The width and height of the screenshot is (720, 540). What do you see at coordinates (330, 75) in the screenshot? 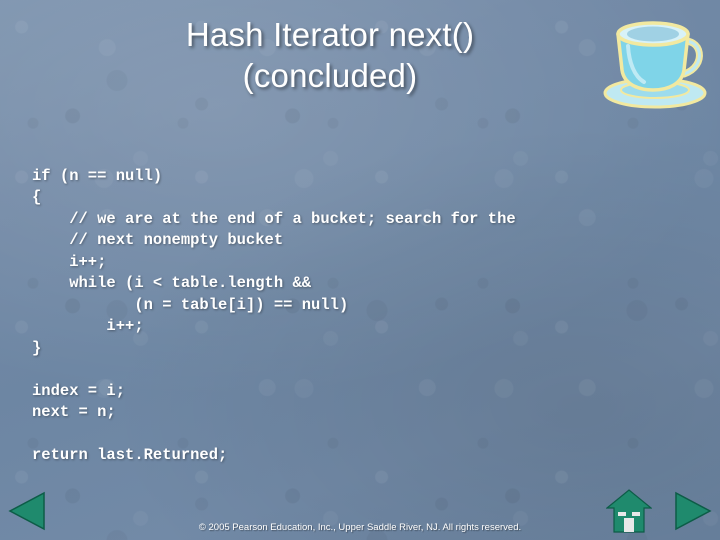
I see `title-line-2: (concluded)` at bounding box center [330, 75].